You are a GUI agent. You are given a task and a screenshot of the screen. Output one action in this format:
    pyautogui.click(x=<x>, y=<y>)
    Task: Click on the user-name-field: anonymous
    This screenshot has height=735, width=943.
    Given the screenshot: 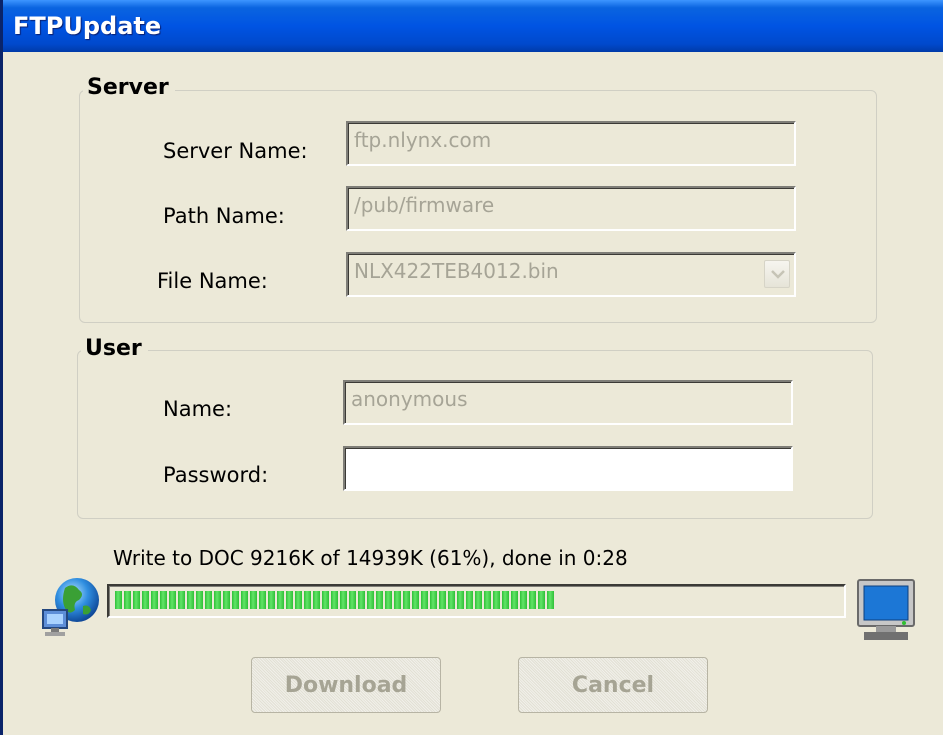 What is the action you would take?
    pyautogui.click(x=568, y=402)
    